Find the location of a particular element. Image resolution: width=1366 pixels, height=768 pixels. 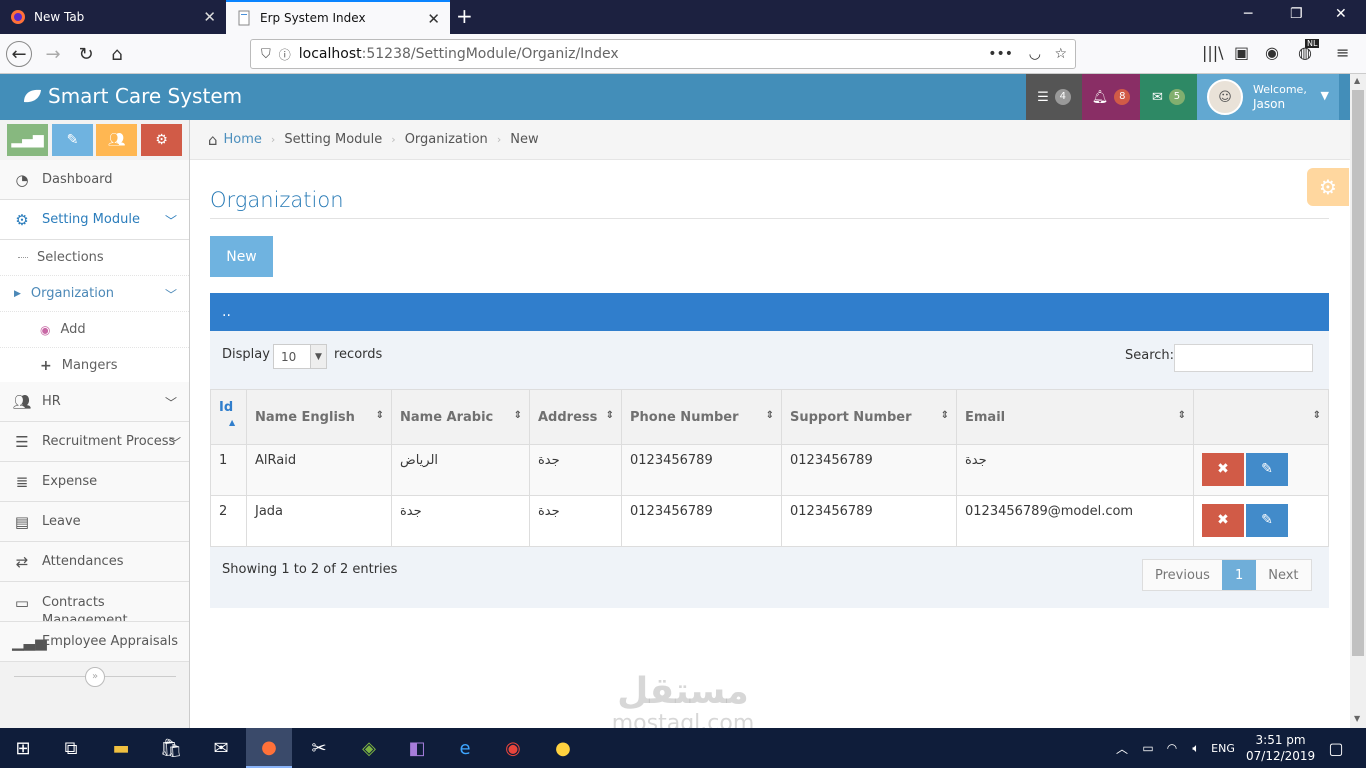

brand: Smart Care System is located at coordinates (132, 96).